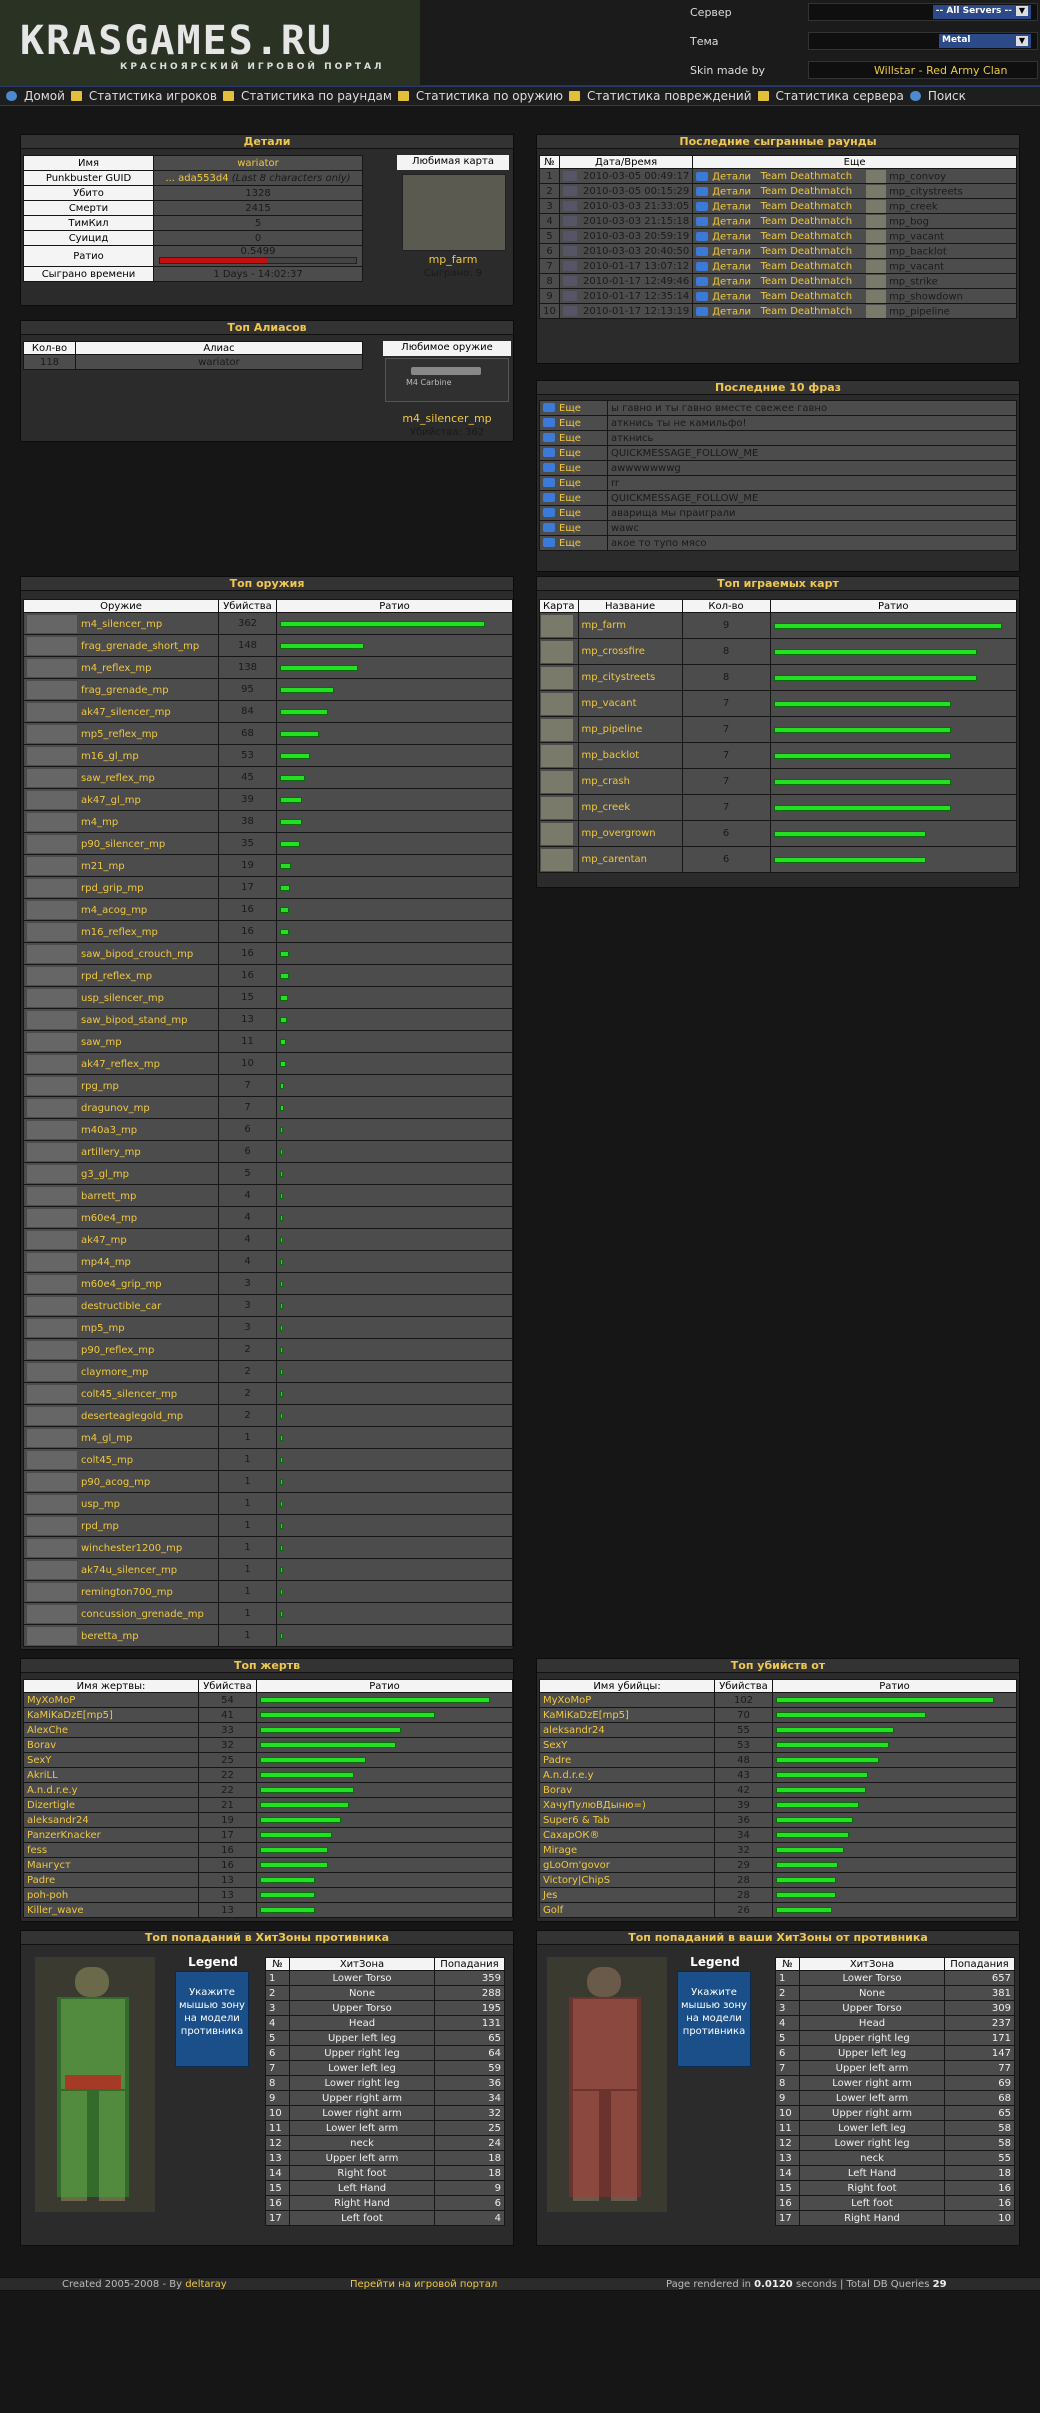 The width and height of the screenshot is (1040, 2413). I want to click on weapons-name: frag_grenade_short_mp, so click(121, 645).